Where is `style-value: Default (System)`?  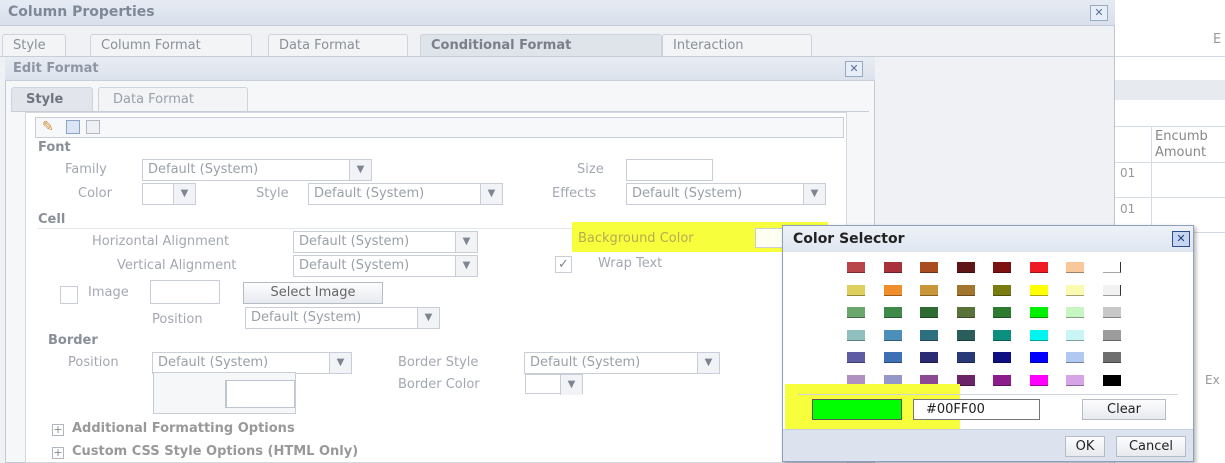 style-value: Default (System) is located at coordinates (369, 193).